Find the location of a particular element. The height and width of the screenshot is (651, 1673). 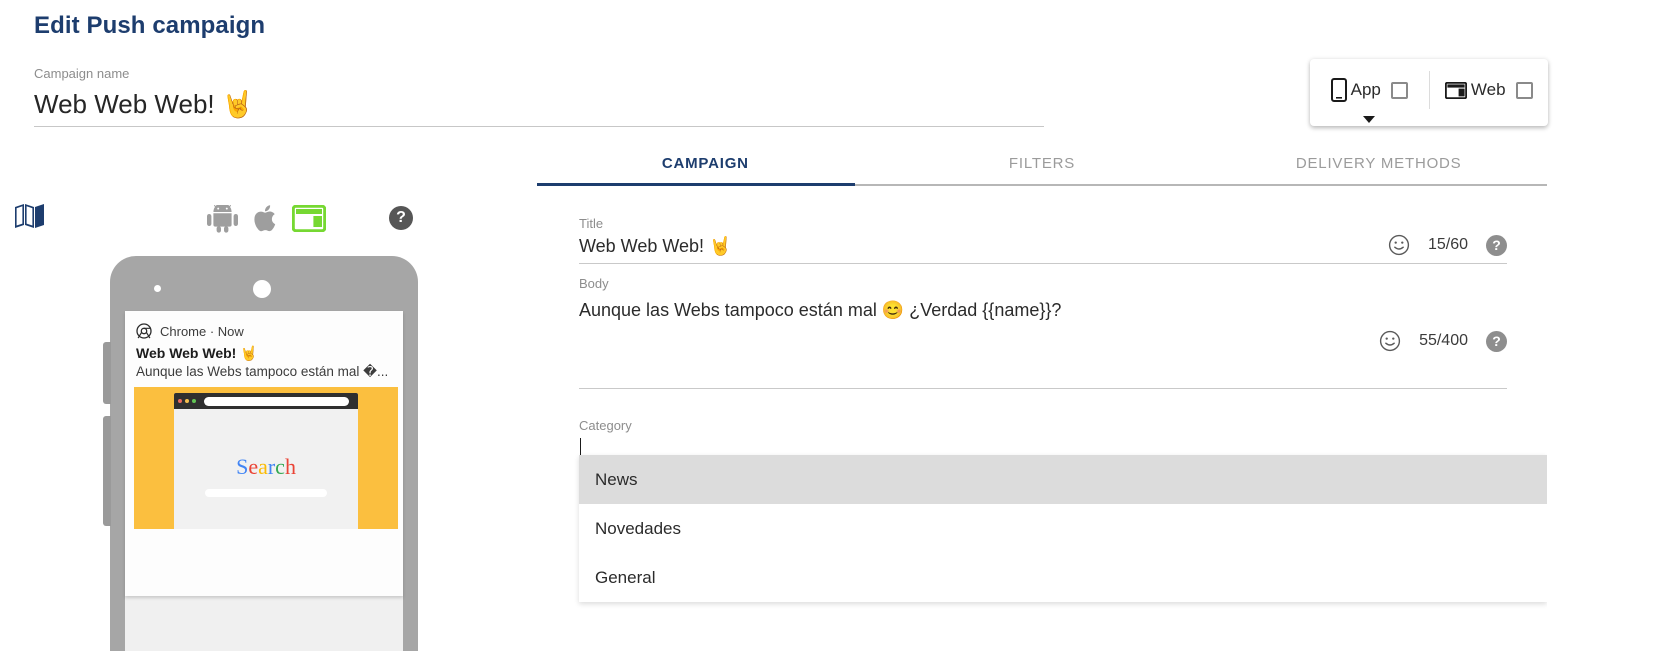

chrome-icon is located at coordinates (144, 331).